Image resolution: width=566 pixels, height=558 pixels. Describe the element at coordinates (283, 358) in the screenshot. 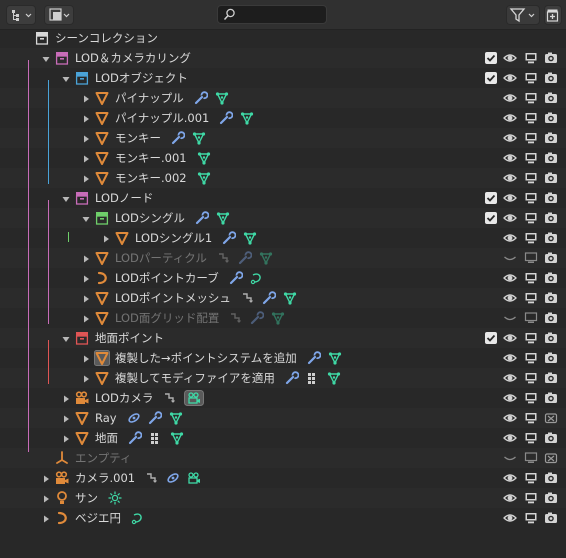

I see `outliner-row: 複製した→ポイントシステムを追加` at that location.